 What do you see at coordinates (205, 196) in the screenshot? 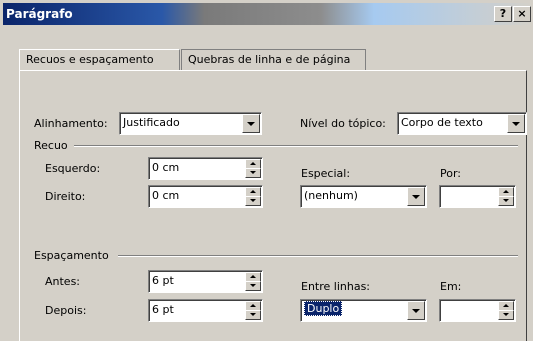
I see `direito-spinbox: 0 cm` at bounding box center [205, 196].